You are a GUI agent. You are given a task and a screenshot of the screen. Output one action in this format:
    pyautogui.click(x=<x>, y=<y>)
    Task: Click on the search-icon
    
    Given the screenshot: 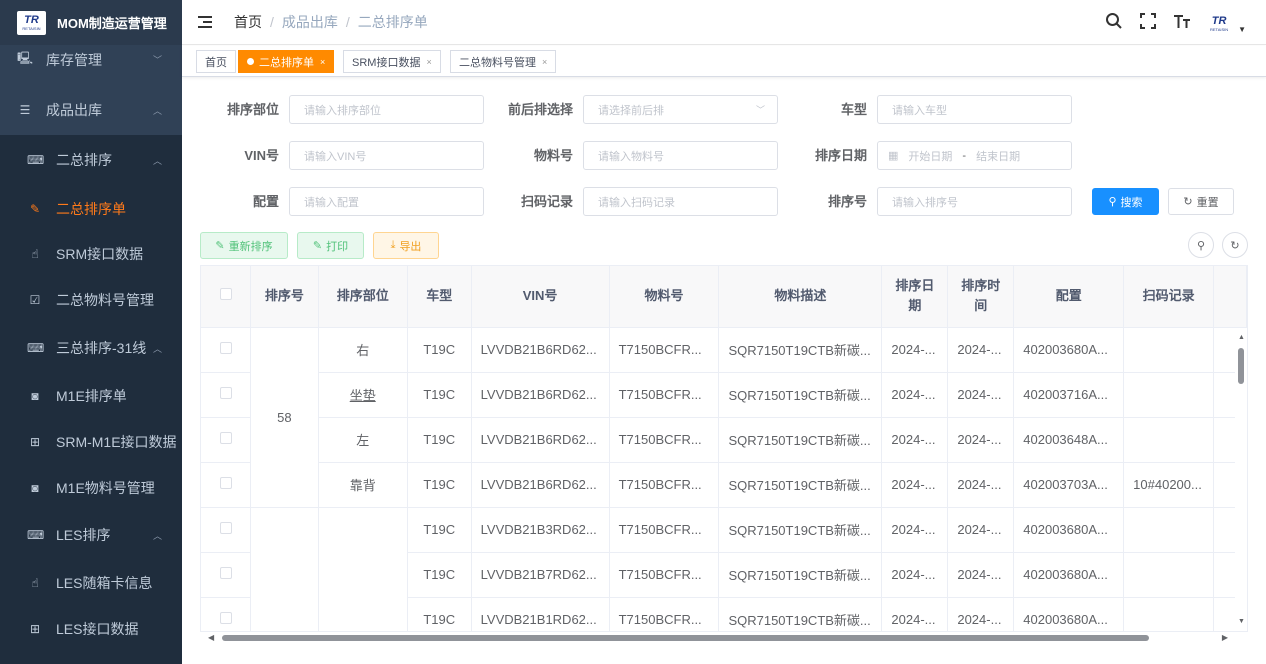 What is the action you would take?
    pyautogui.click(x=1114, y=23)
    